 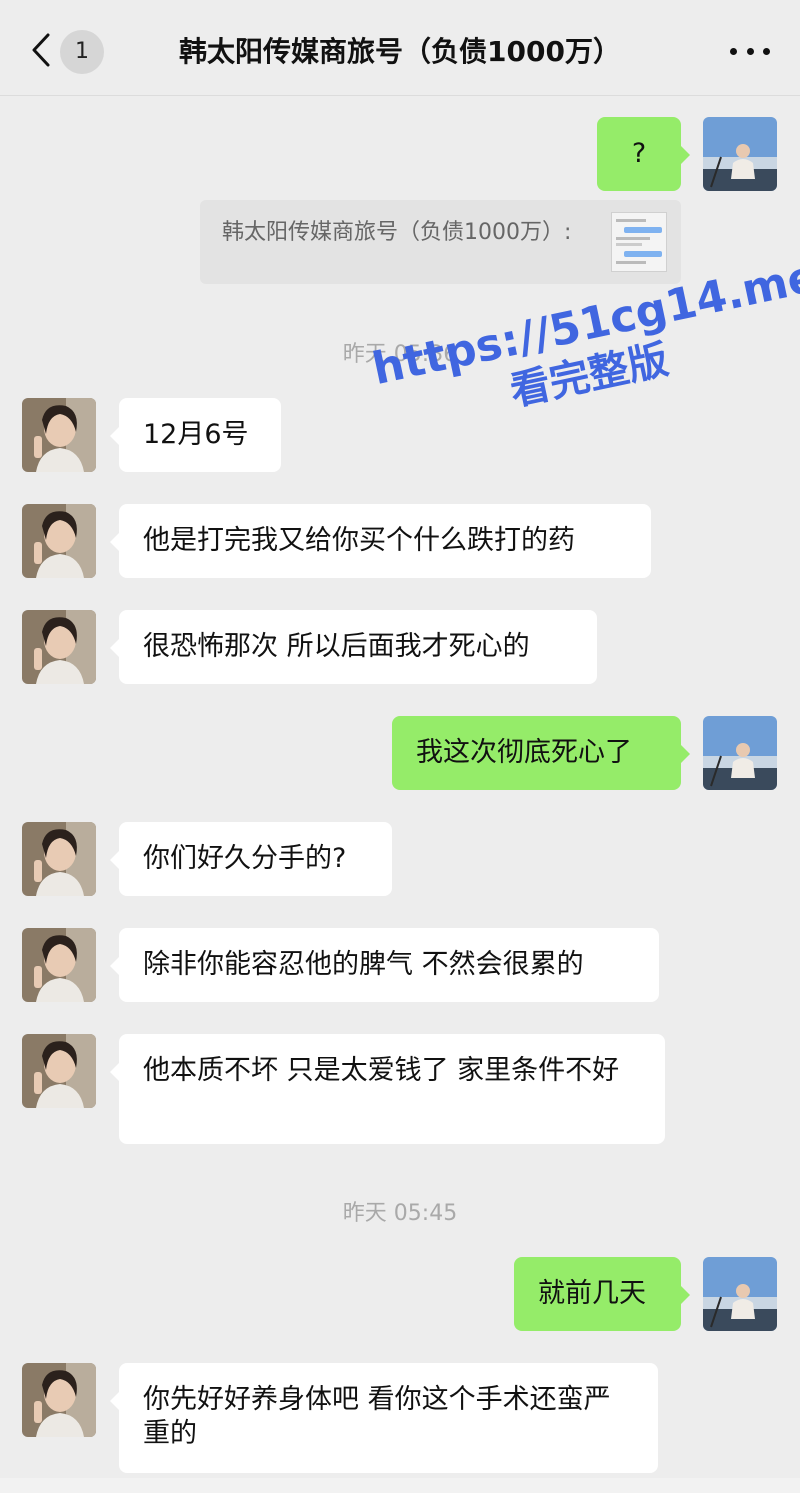 What do you see at coordinates (363, 964) in the screenshot?
I see `message-text: 除非你能容忍他的脾气 不然会很累的` at bounding box center [363, 964].